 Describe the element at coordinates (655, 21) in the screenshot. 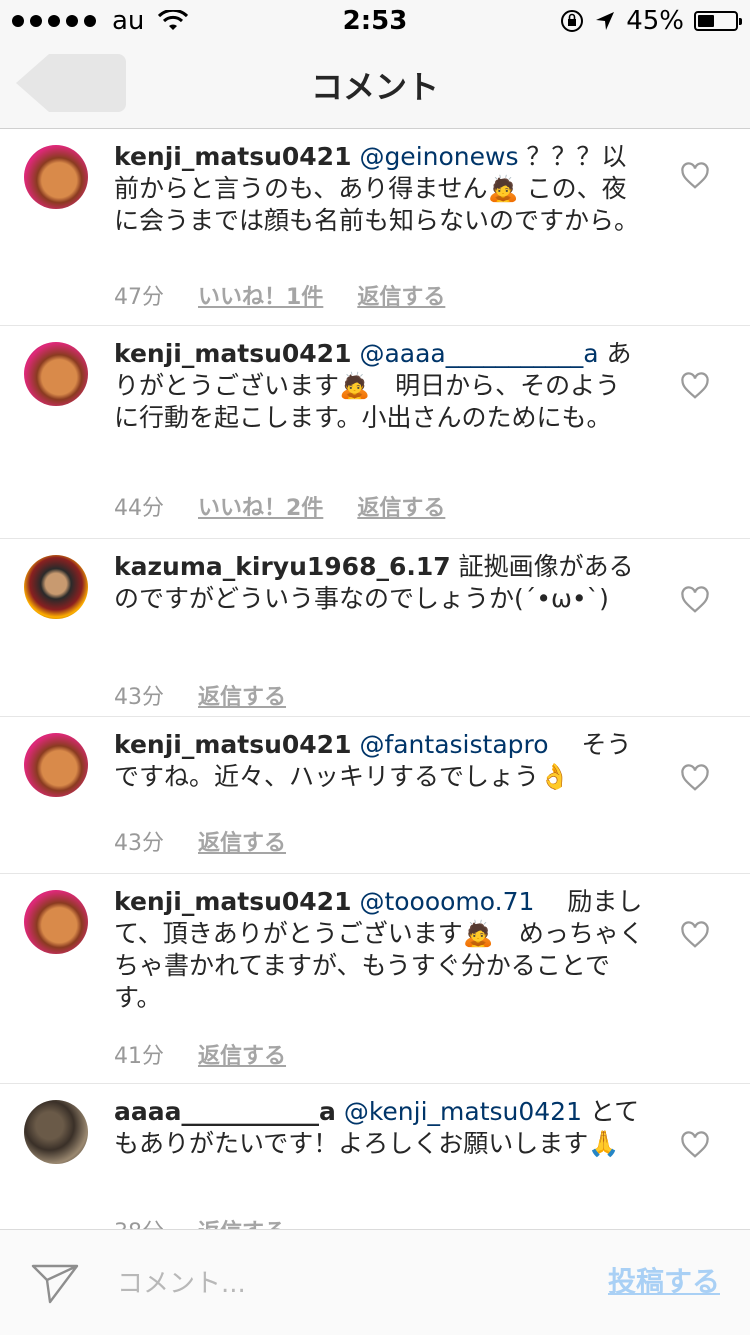

I see `battery-percentage: 45%` at that location.